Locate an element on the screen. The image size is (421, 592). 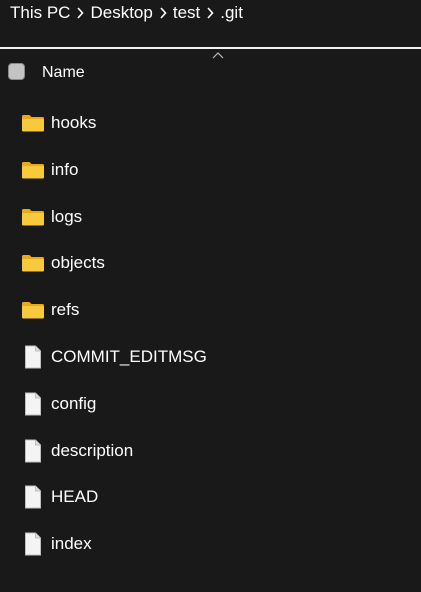
list-item-label: objects is located at coordinates (78, 263).